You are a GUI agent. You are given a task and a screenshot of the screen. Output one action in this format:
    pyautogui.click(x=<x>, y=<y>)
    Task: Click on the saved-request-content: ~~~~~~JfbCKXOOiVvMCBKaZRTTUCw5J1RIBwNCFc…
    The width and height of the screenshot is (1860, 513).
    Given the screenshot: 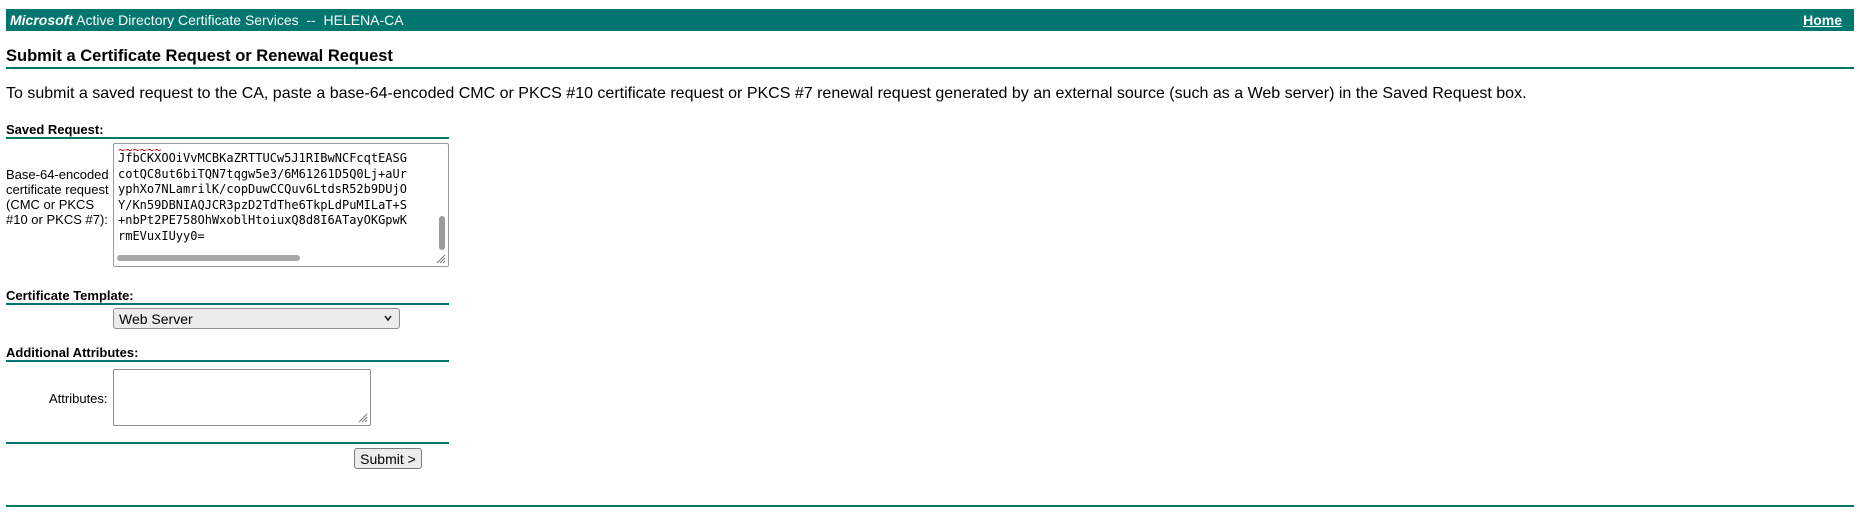 What is the action you would take?
    pyautogui.click(x=276, y=195)
    